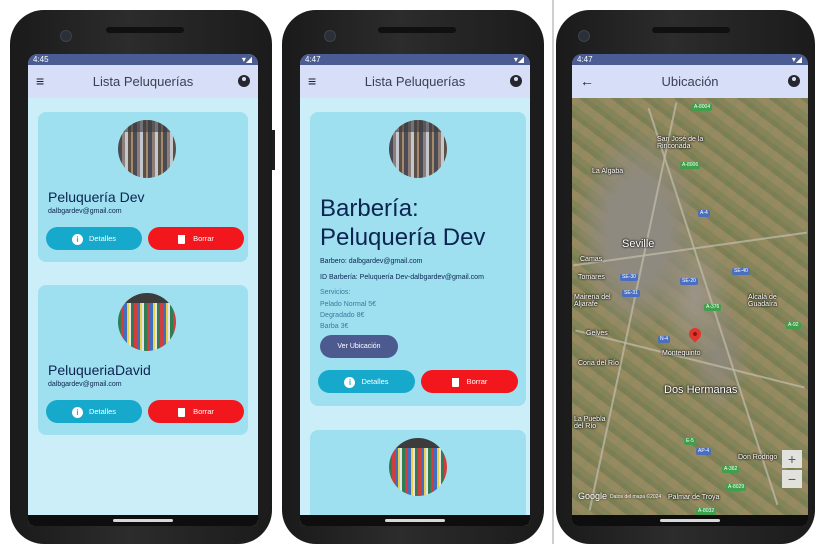 The image size is (815, 544). Describe the element at coordinates (334, 326) in the screenshot. I see `service-item: Barba 3€` at that location.